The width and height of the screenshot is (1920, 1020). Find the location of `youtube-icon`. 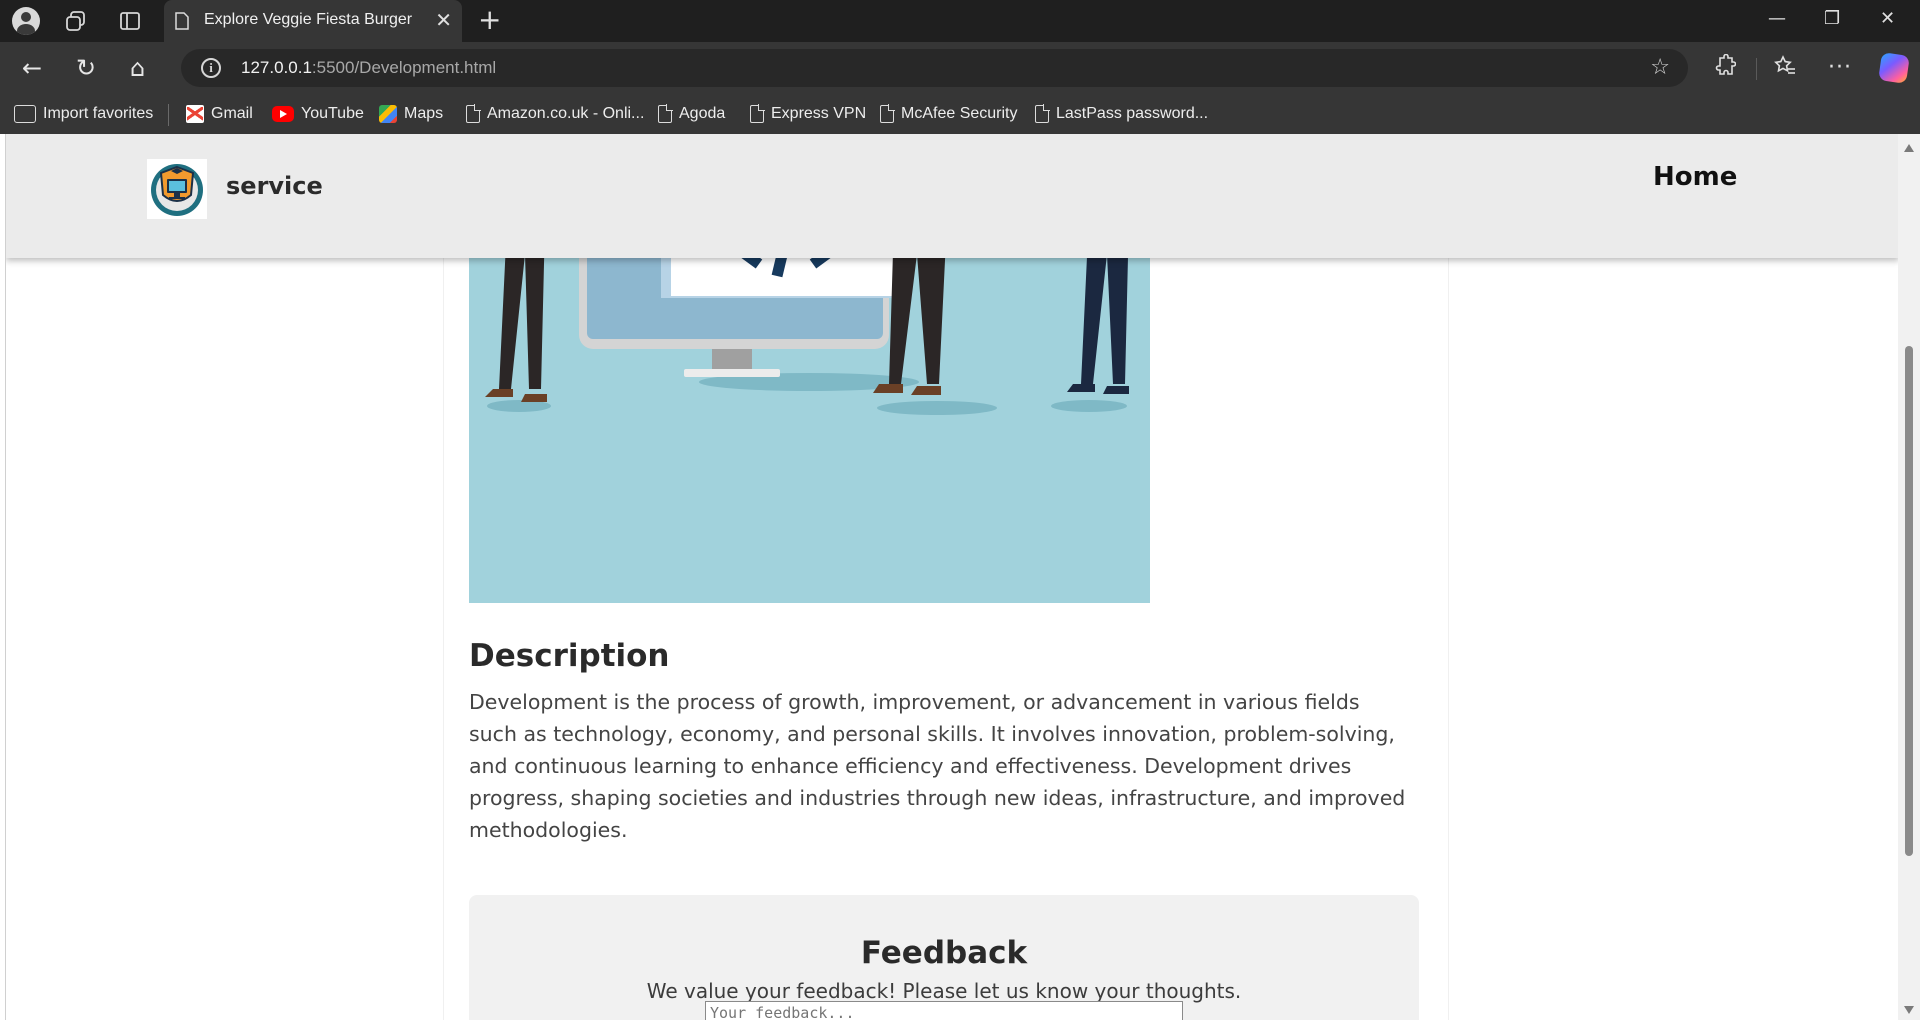

youtube-icon is located at coordinates (283, 114).